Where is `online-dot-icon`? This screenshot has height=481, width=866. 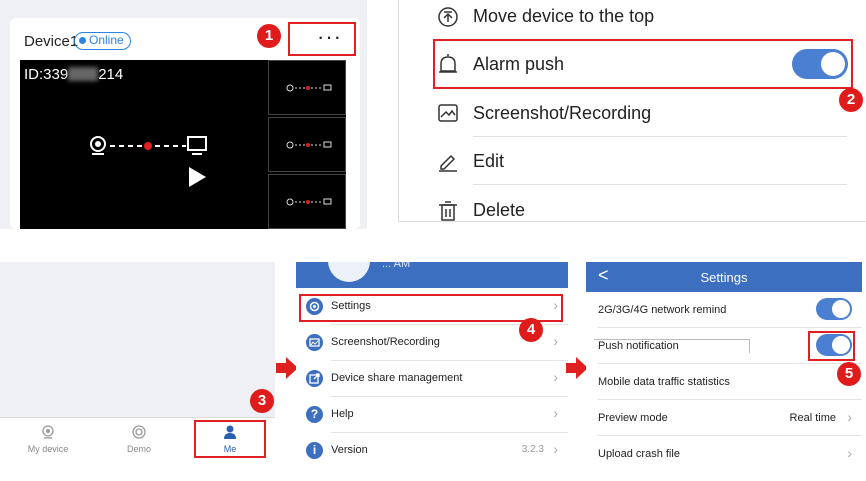
online-dot-icon is located at coordinates (82, 40).